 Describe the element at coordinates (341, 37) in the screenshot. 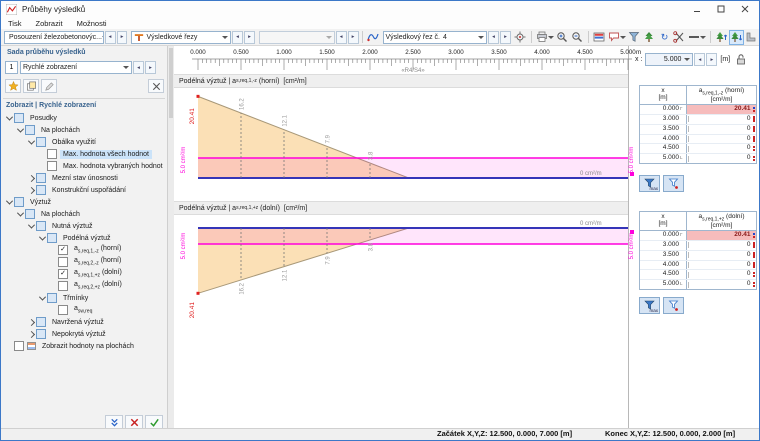

I see `empty-combo-prev-button: ◂` at that location.